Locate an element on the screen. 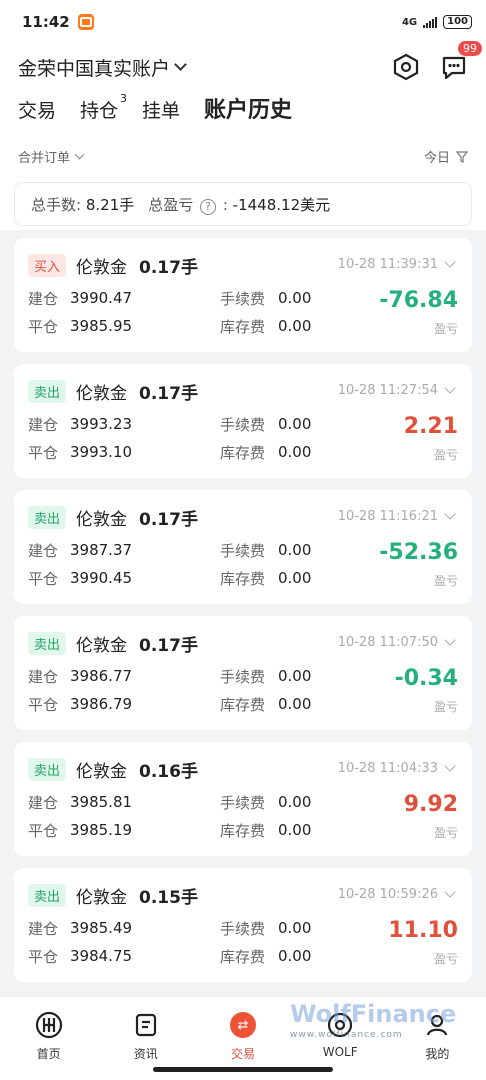  settings-hexagon-icon is located at coordinates (406, 67).